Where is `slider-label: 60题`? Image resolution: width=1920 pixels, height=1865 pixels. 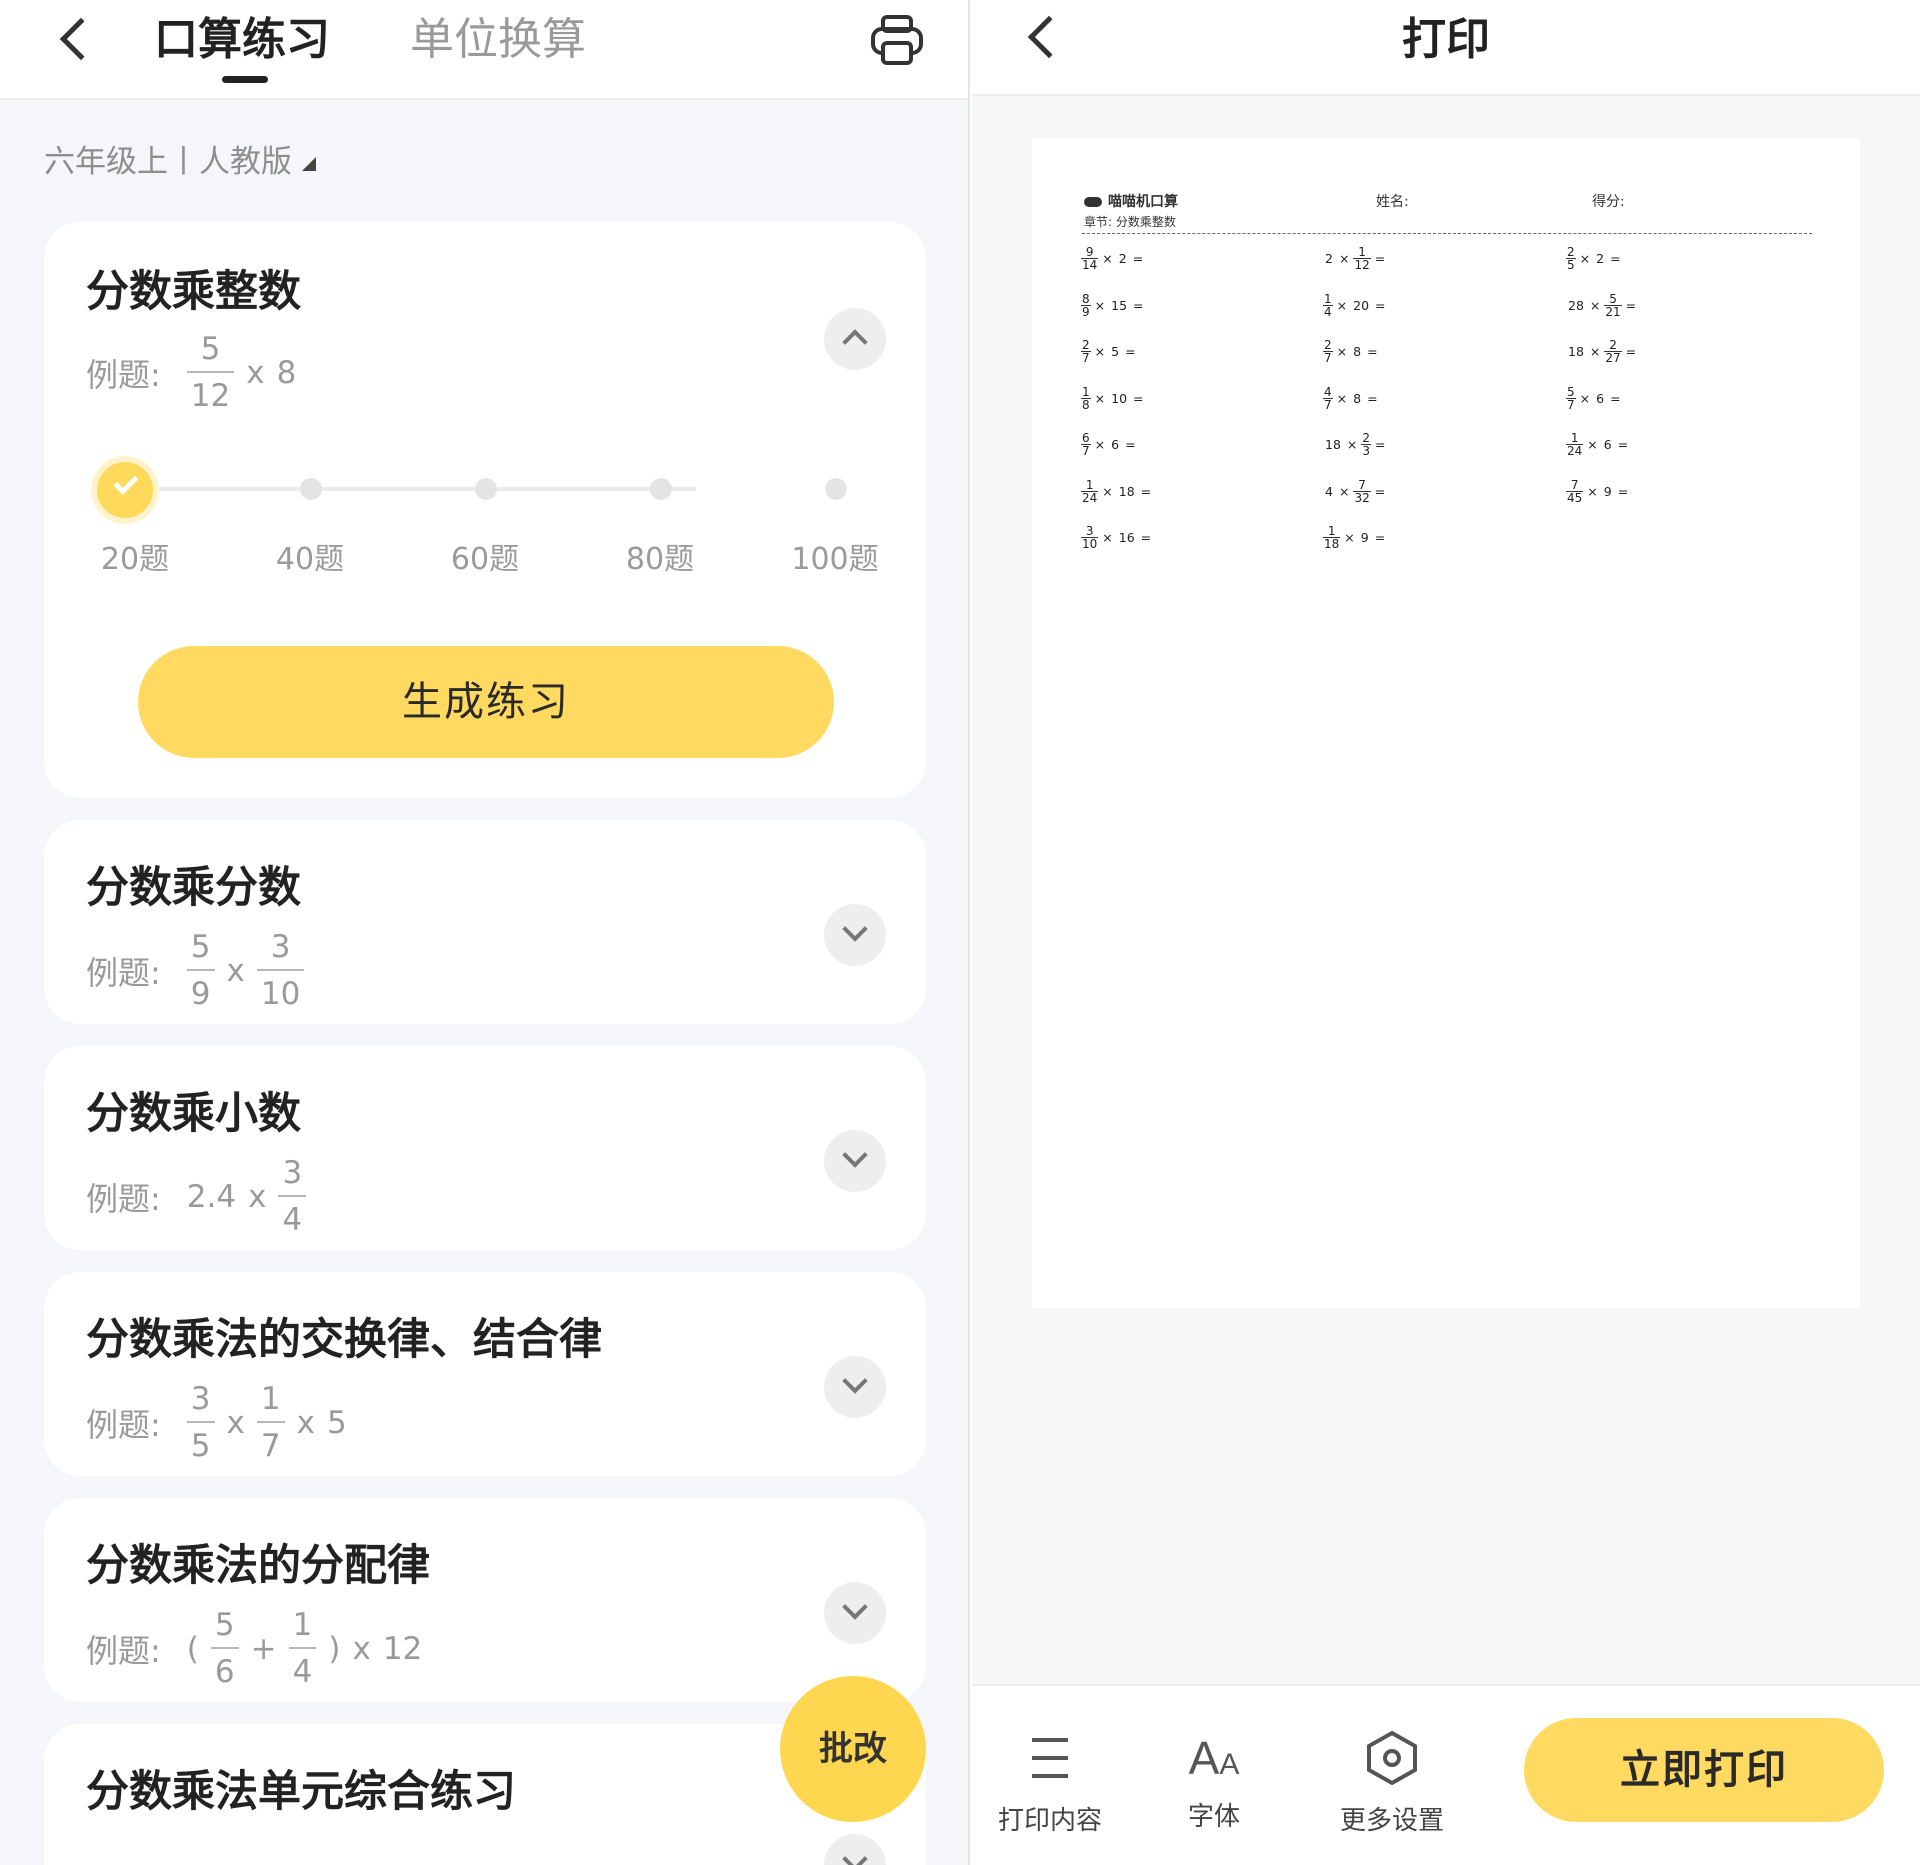
slider-label: 60题 is located at coordinates (485, 556).